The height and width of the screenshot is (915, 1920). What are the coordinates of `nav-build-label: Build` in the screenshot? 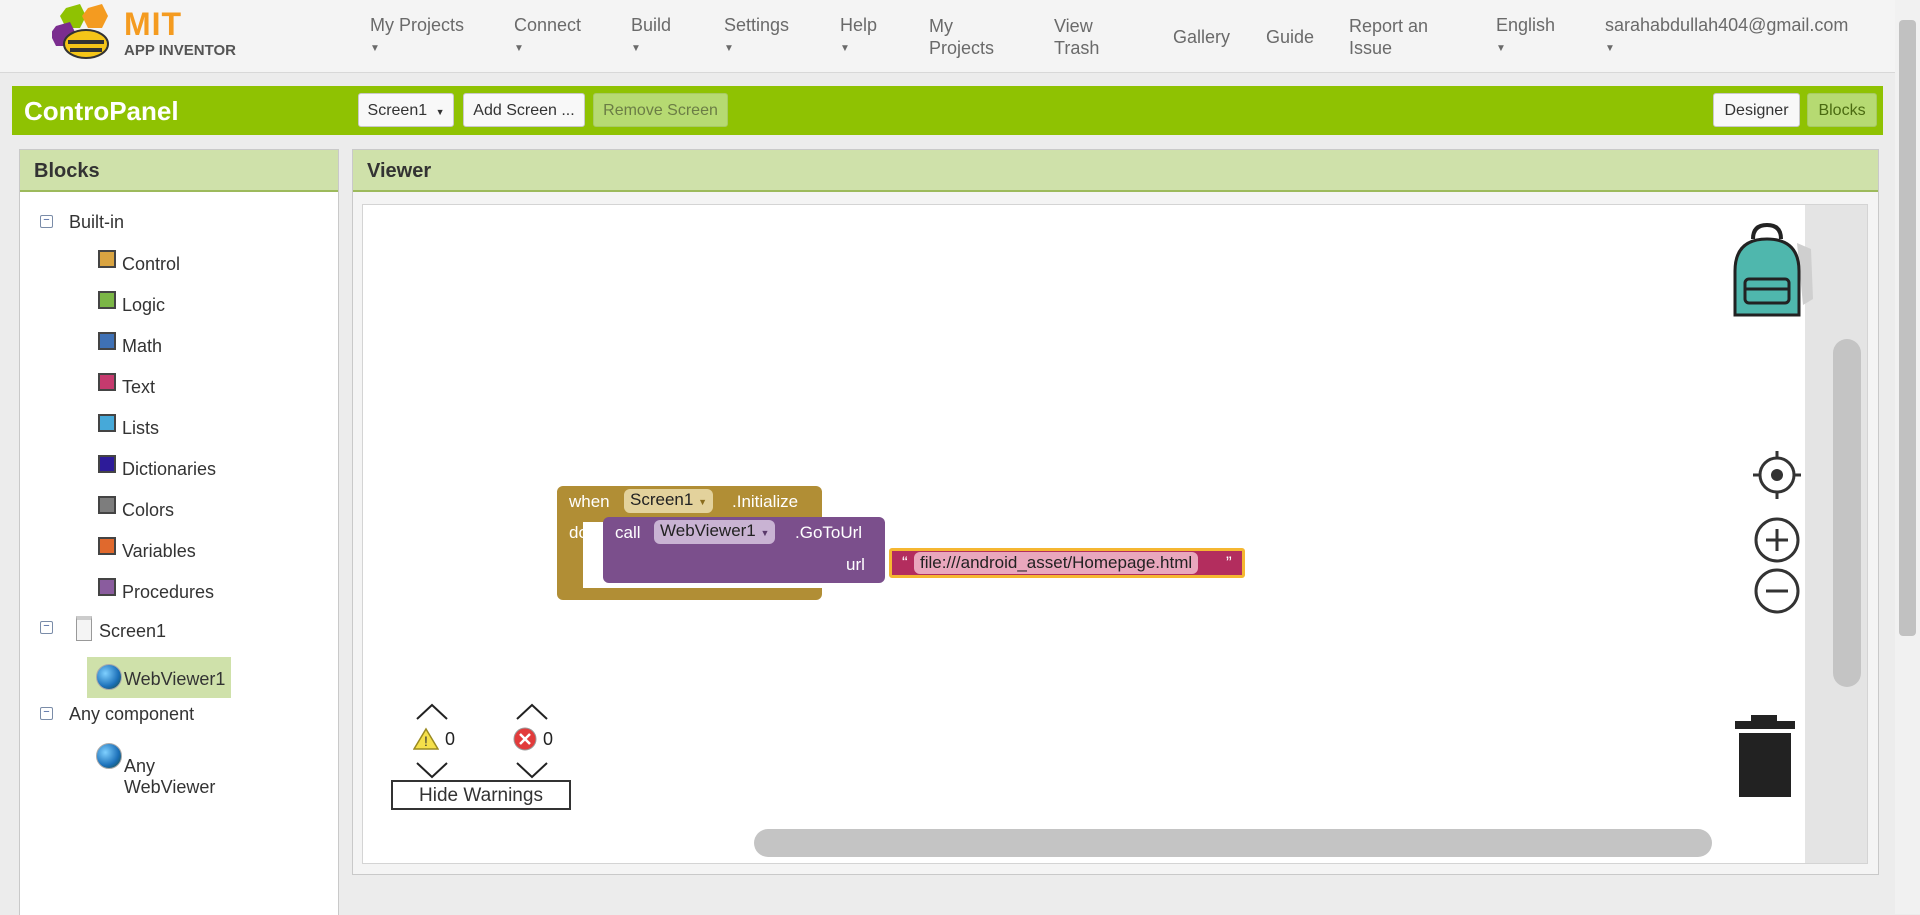 It's located at (651, 25).